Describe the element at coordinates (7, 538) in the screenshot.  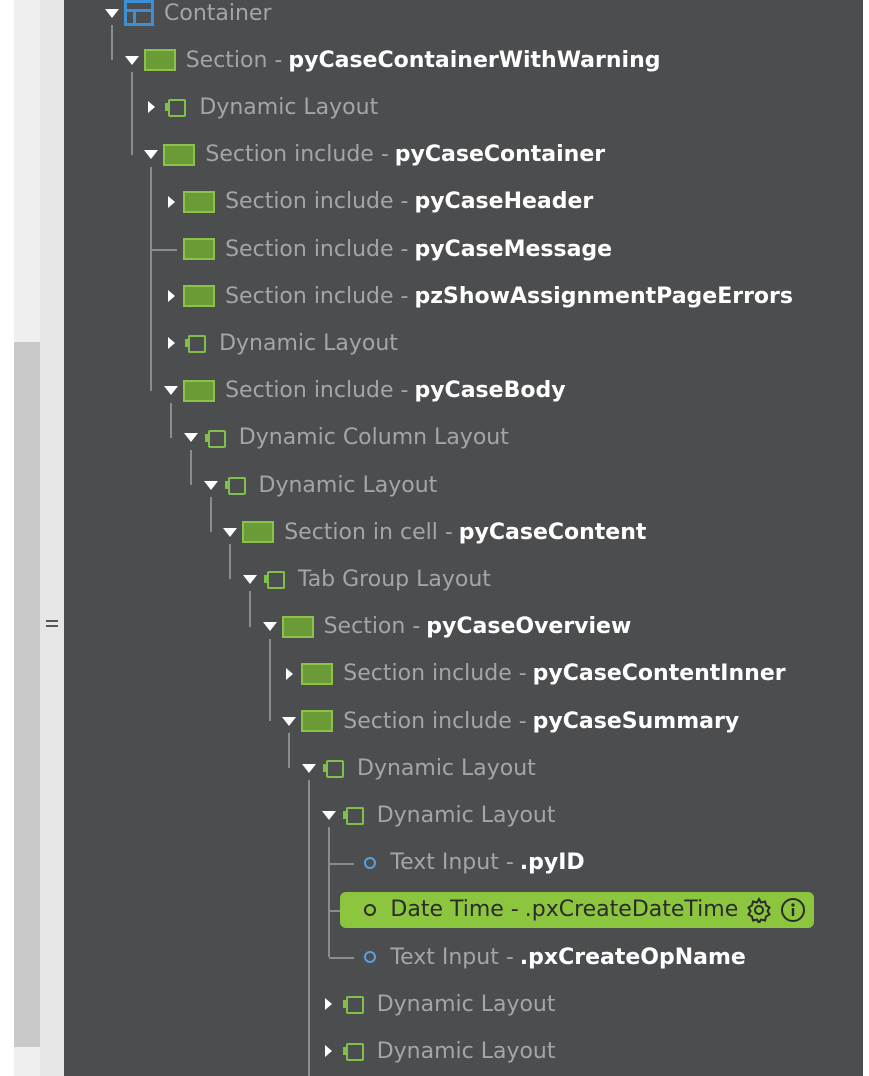
I see `window-edge` at that location.